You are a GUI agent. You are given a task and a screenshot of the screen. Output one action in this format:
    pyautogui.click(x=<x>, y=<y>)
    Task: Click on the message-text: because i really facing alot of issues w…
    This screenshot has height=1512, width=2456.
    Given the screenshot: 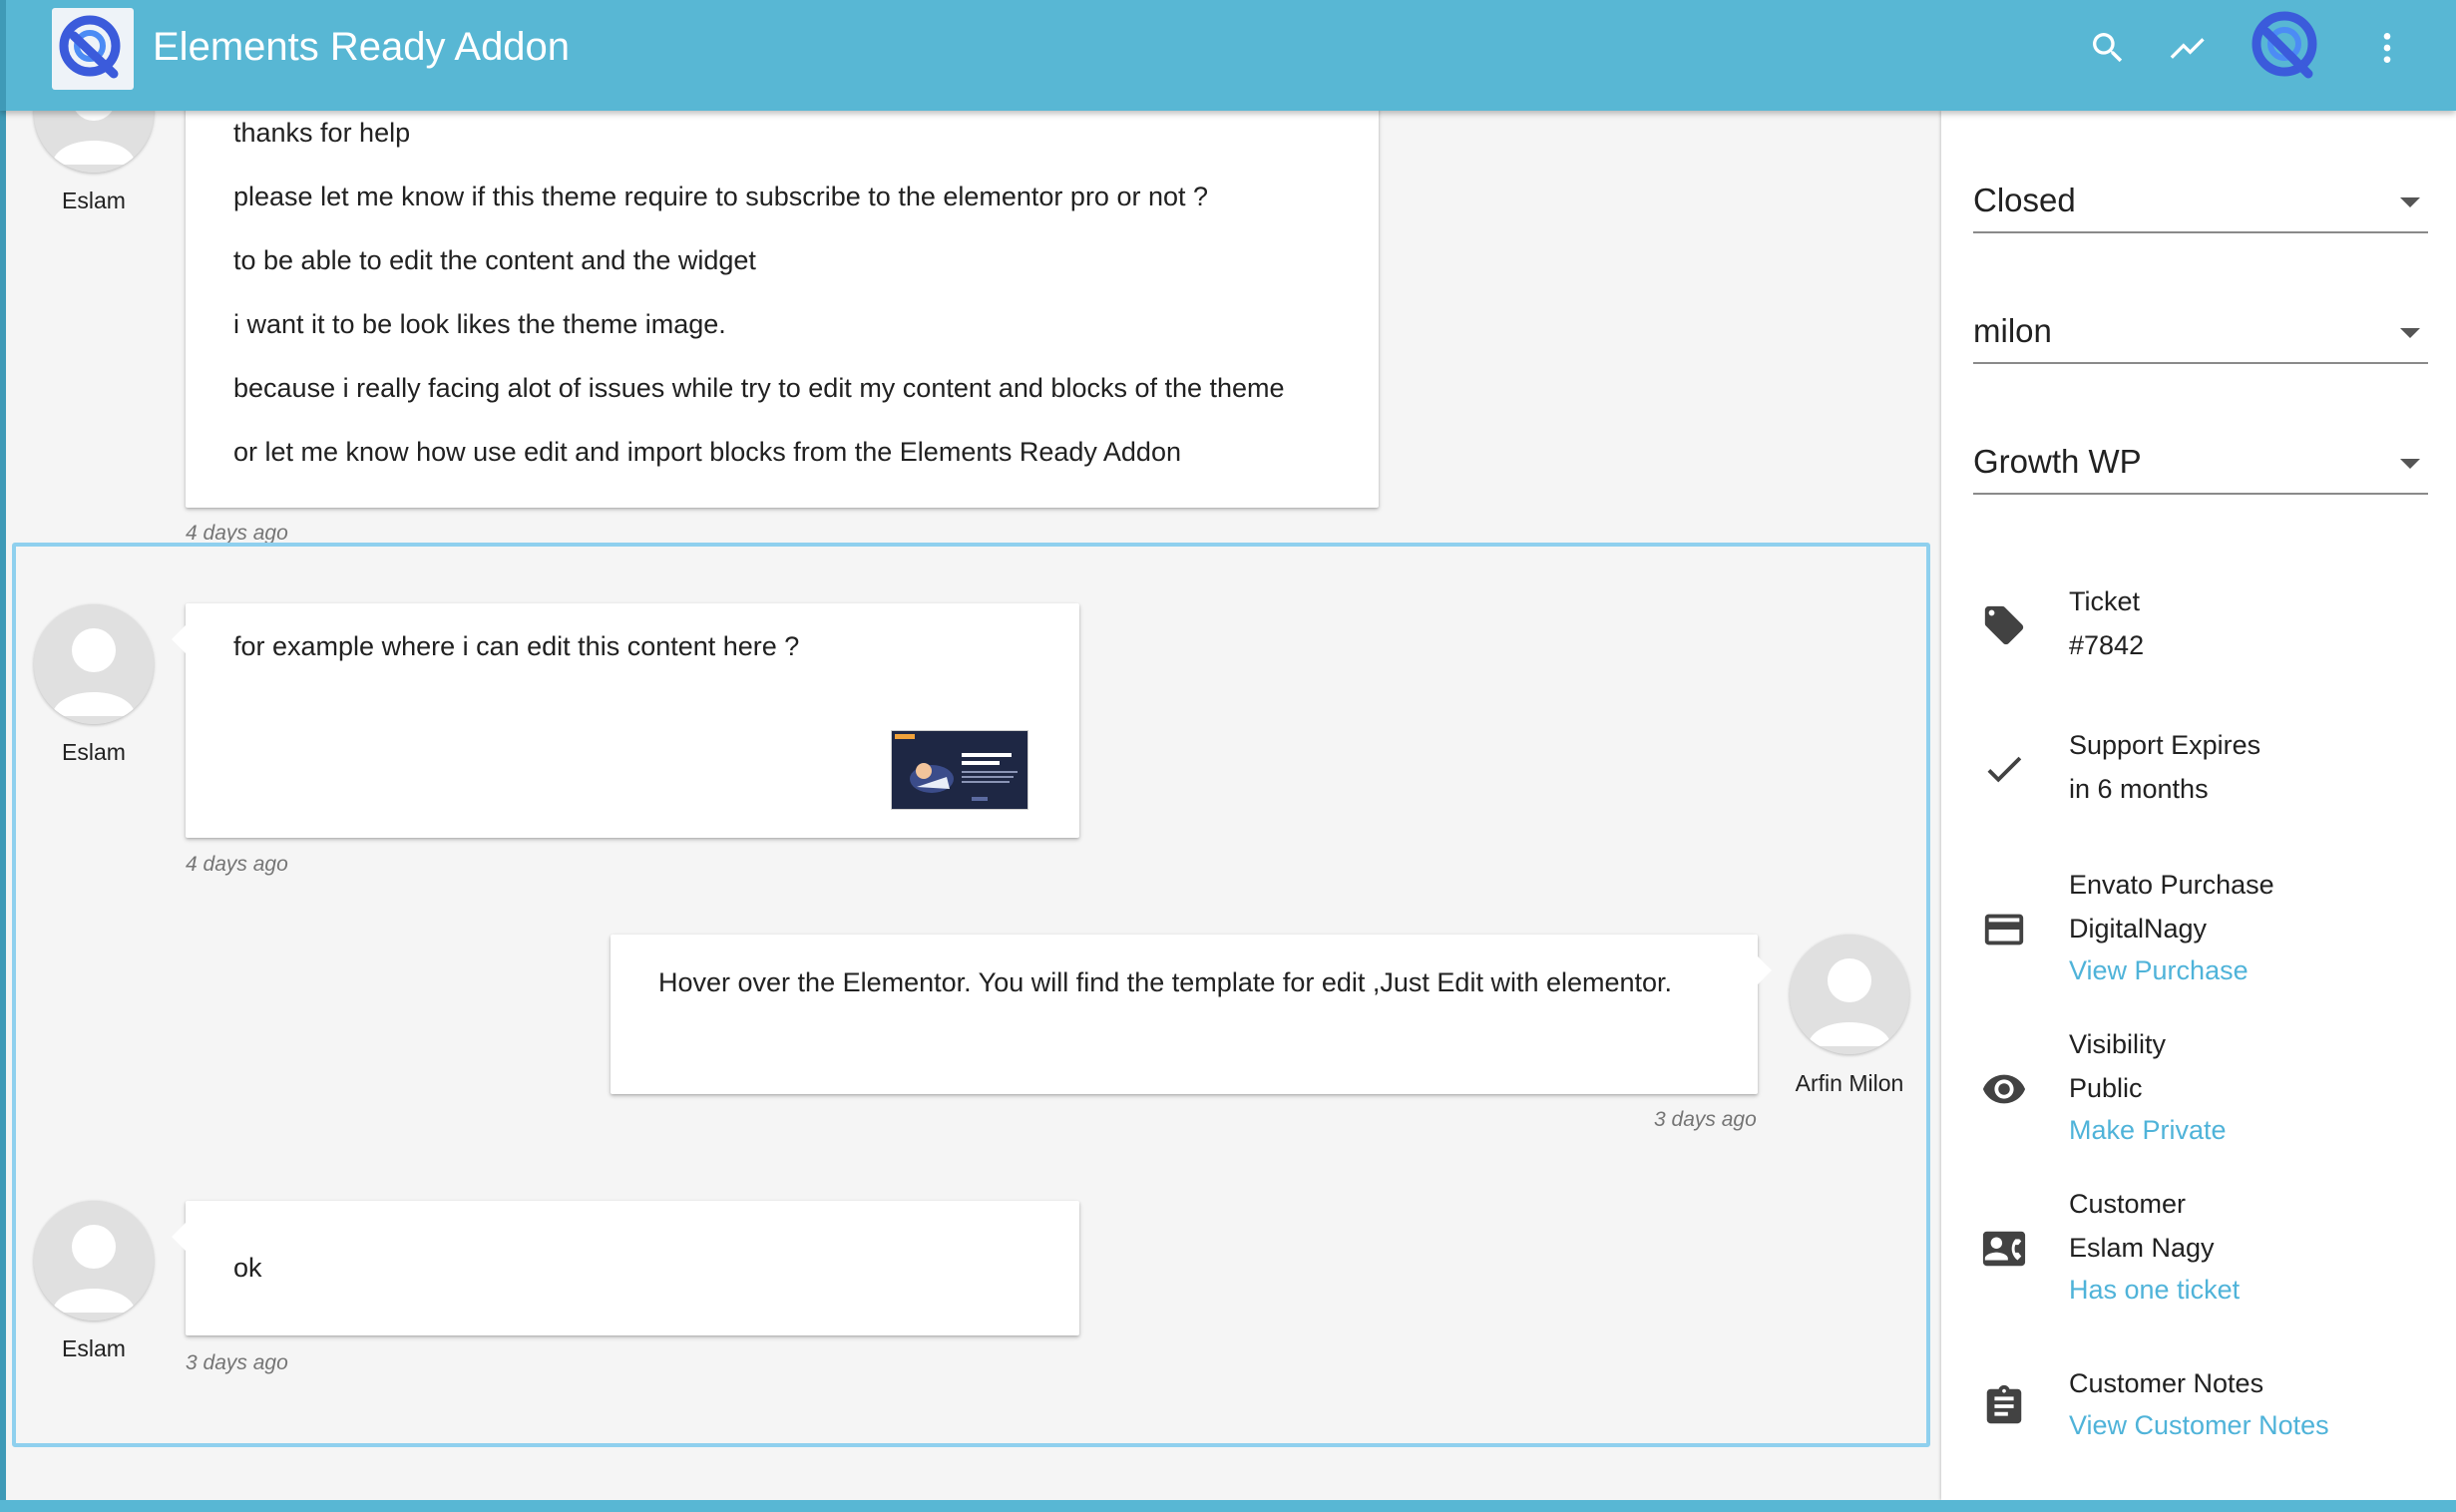 What is the action you would take?
    pyautogui.click(x=759, y=388)
    